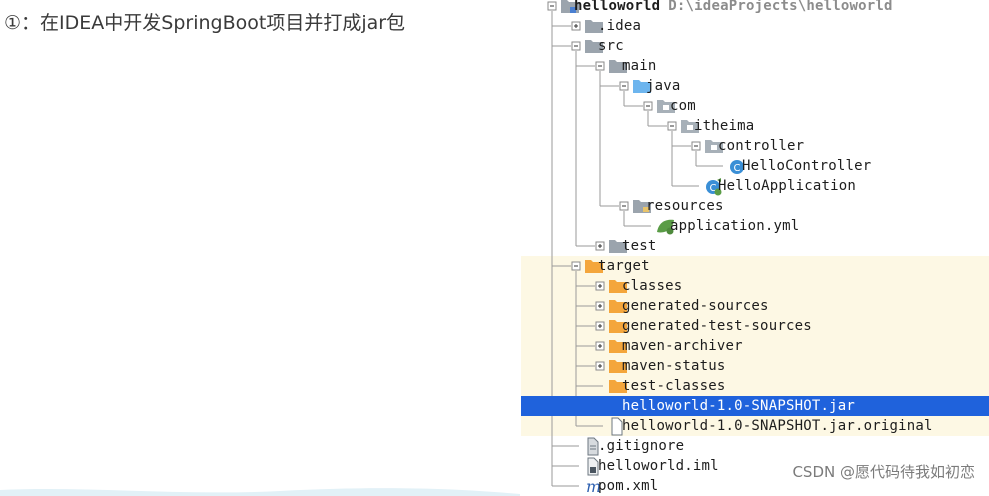  I want to click on tree-row-label: application.yml, so click(735, 226).